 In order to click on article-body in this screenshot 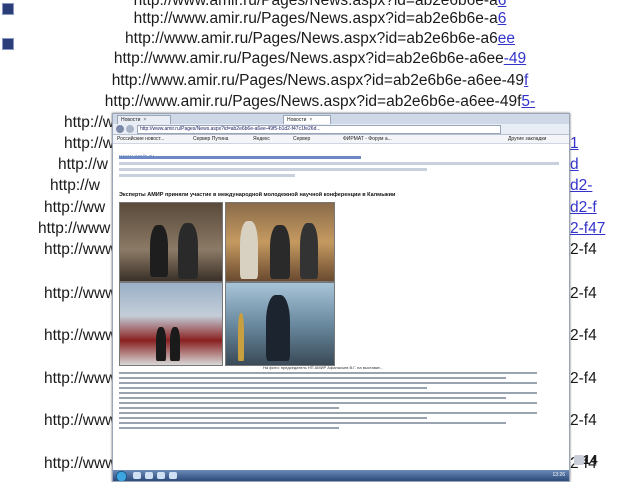, I will do `click(339, 402)`.